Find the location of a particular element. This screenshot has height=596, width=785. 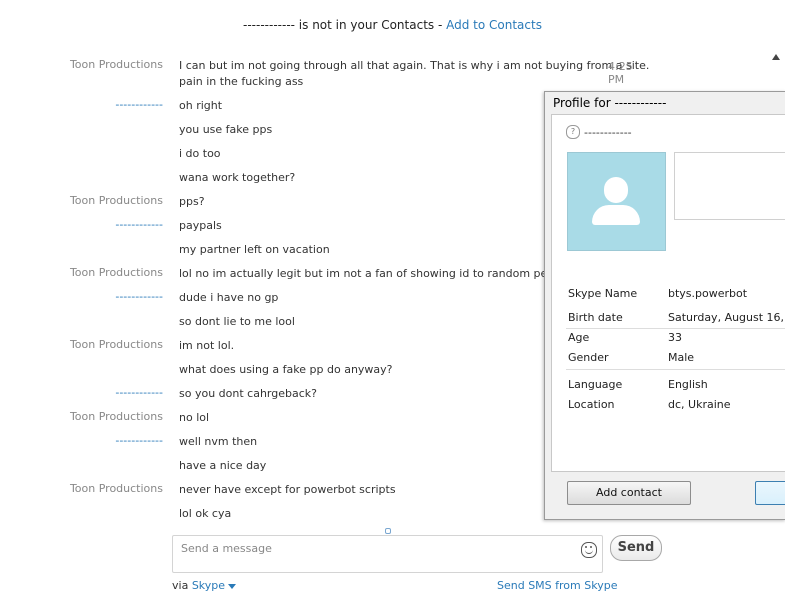

message-text: oh right is located at coordinates (201, 105).